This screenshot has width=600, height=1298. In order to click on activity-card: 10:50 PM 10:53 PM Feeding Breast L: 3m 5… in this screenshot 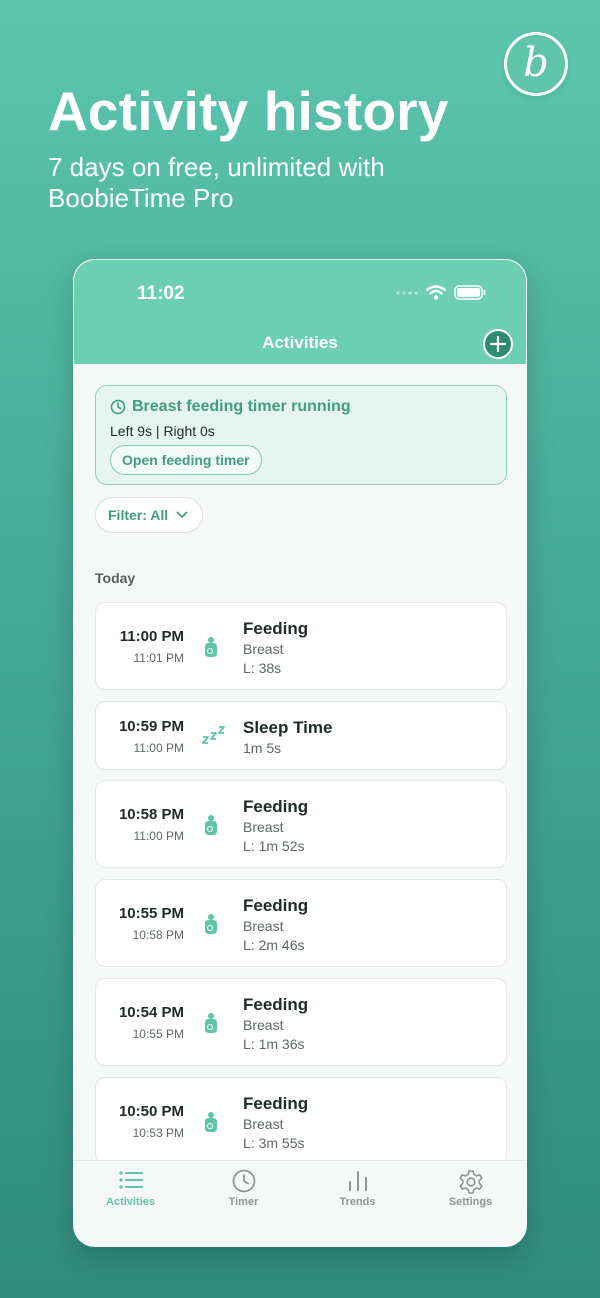, I will do `click(301, 1121)`.